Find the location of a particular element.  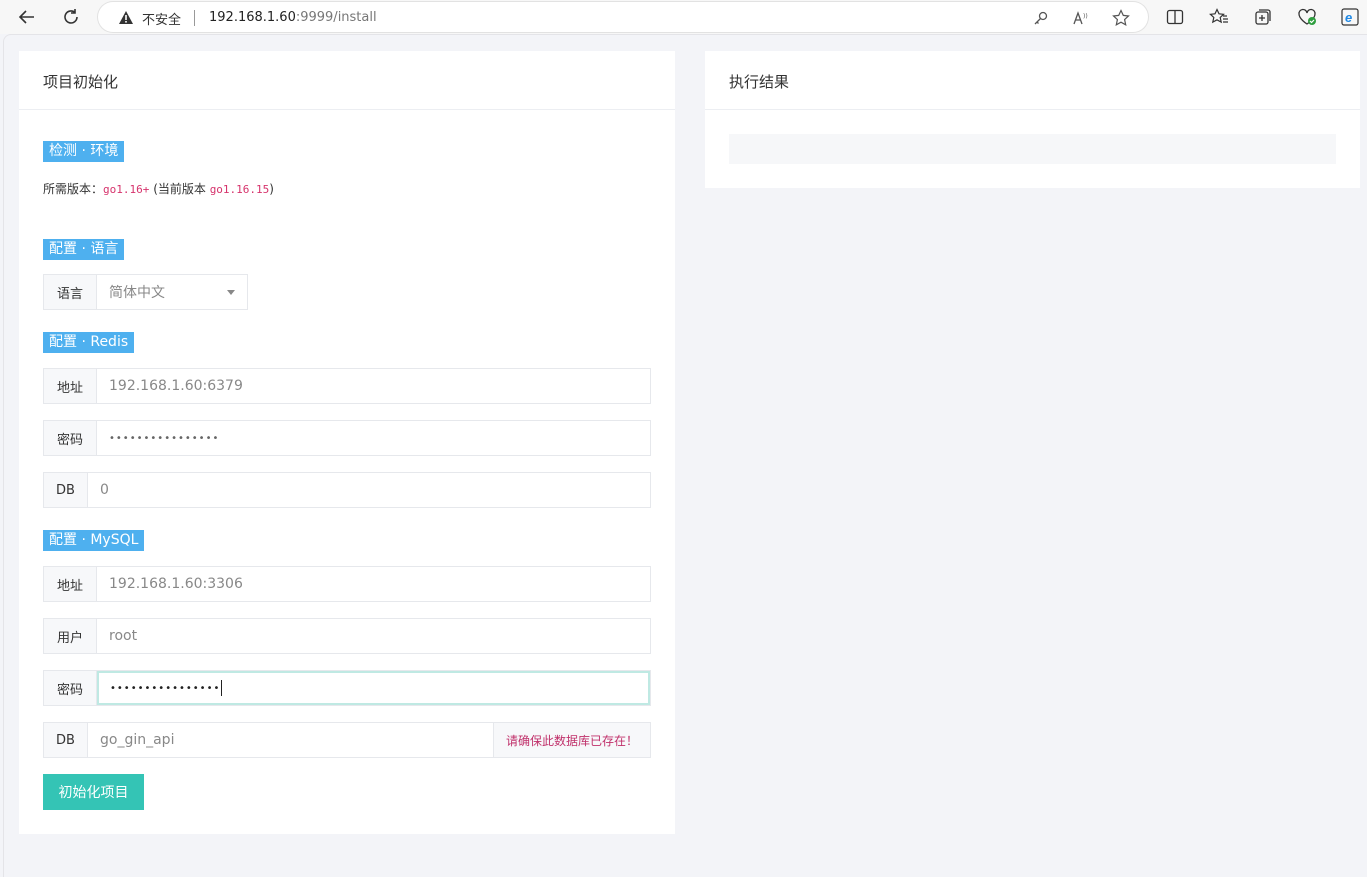

mysql-addr-input: 192.168.1.60:3306 is located at coordinates (373, 584).